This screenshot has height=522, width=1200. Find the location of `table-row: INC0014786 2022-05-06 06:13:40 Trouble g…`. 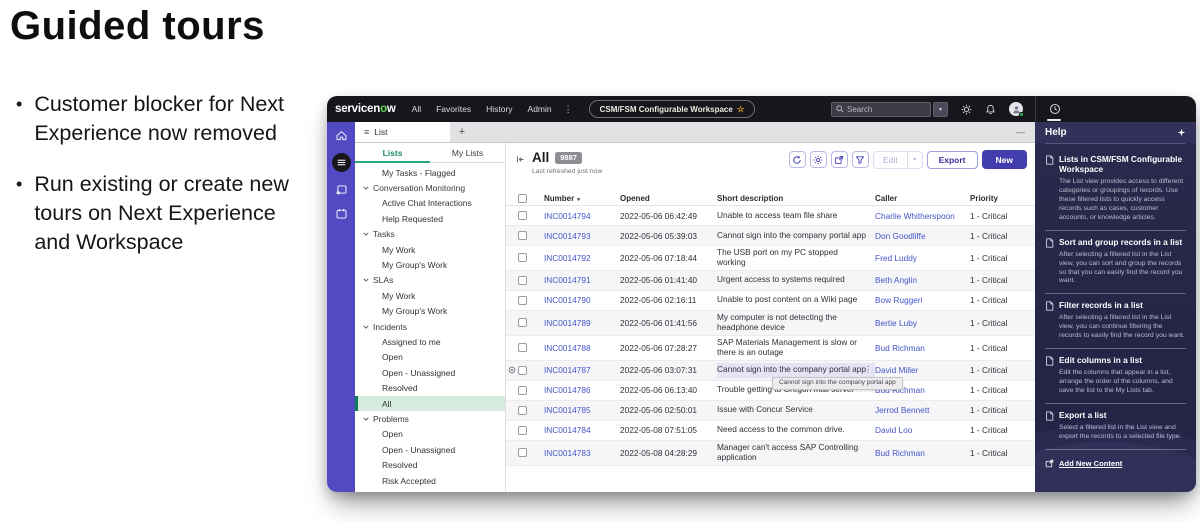

table-row: INC0014786 2022-05-06 06:13:40 Trouble g… is located at coordinates (770, 391).